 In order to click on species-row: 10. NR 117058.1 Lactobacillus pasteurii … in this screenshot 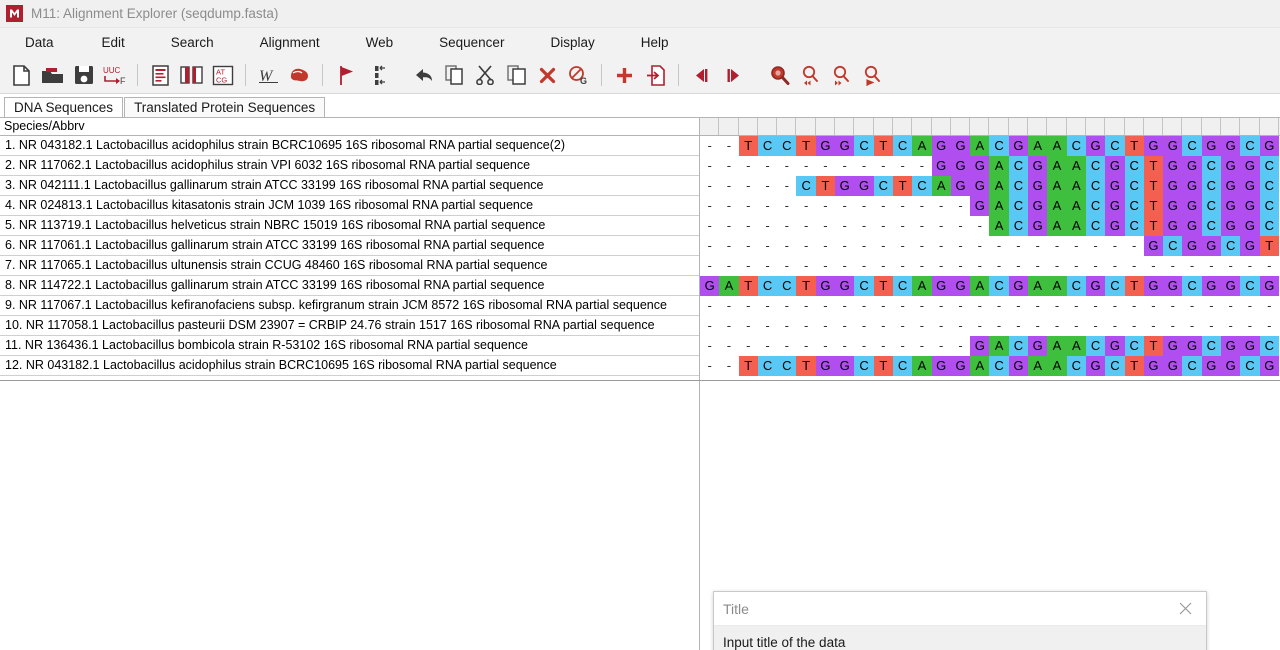, I will do `click(349, 326)`.